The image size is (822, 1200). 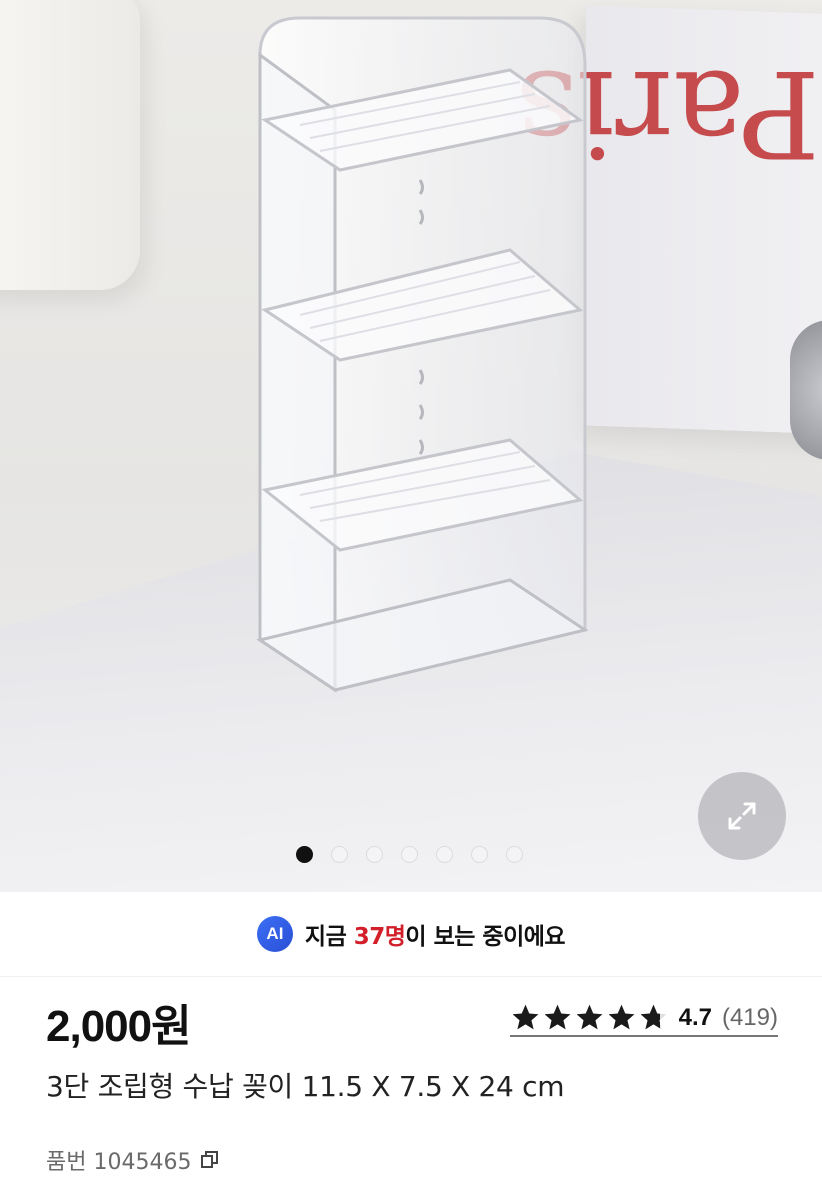 I want to click on live-viewers-prefix: 지금, so click(x=329, y=937).